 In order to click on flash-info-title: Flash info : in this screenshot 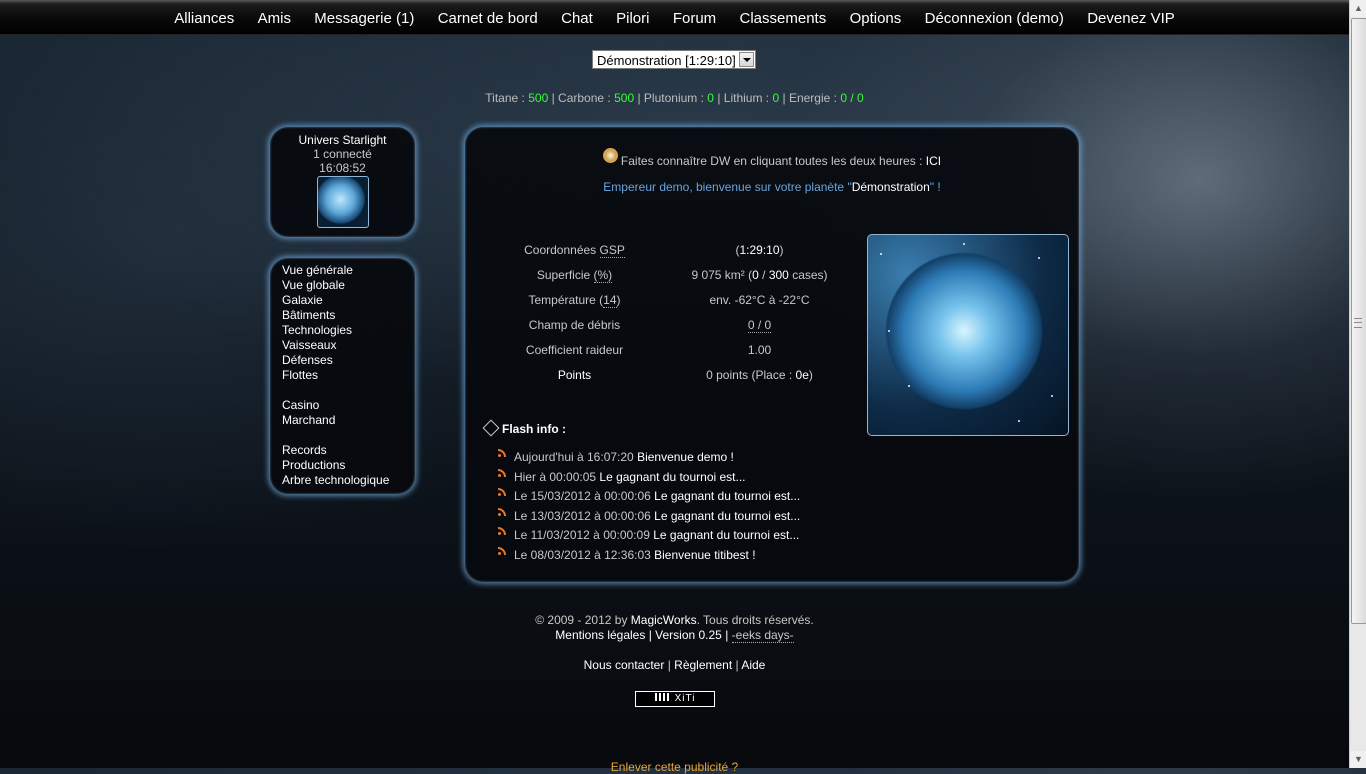, I will do `click(524, 428)`.